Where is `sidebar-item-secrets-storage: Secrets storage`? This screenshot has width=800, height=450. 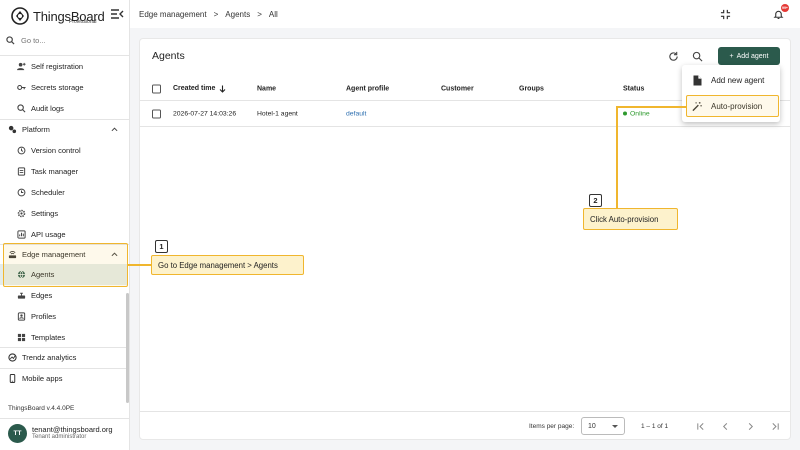 sidebar-item-secrets-storage: Secrets storage is located at coordinates (64, 87).